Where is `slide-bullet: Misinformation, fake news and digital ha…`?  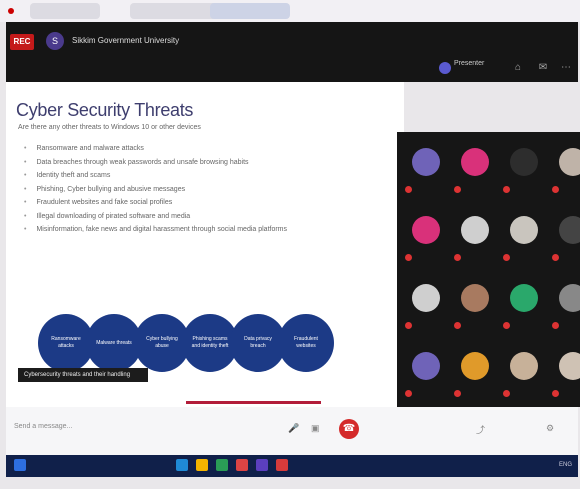
slide-bullet: Misinformation, fake news and digital ha… is located at coordinates (155, 233).